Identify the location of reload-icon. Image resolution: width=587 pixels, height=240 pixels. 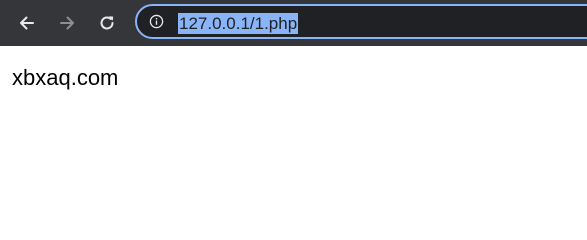
(107, 23).